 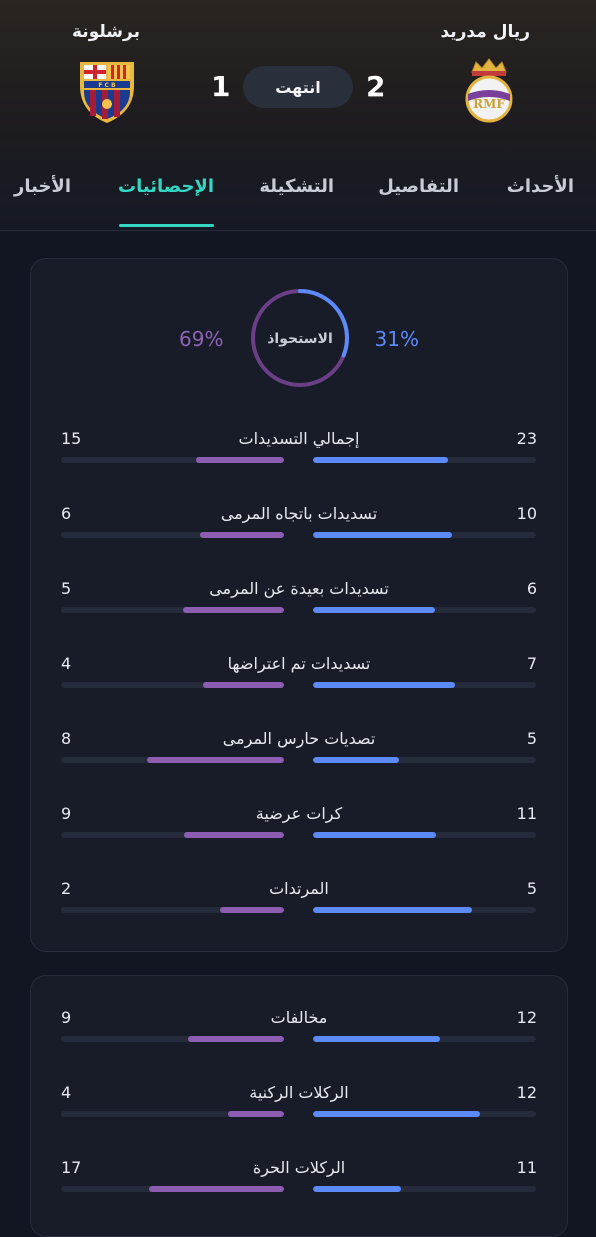 I want to click on home-team-name: ريال مدريد, so click(x=485, y=32).